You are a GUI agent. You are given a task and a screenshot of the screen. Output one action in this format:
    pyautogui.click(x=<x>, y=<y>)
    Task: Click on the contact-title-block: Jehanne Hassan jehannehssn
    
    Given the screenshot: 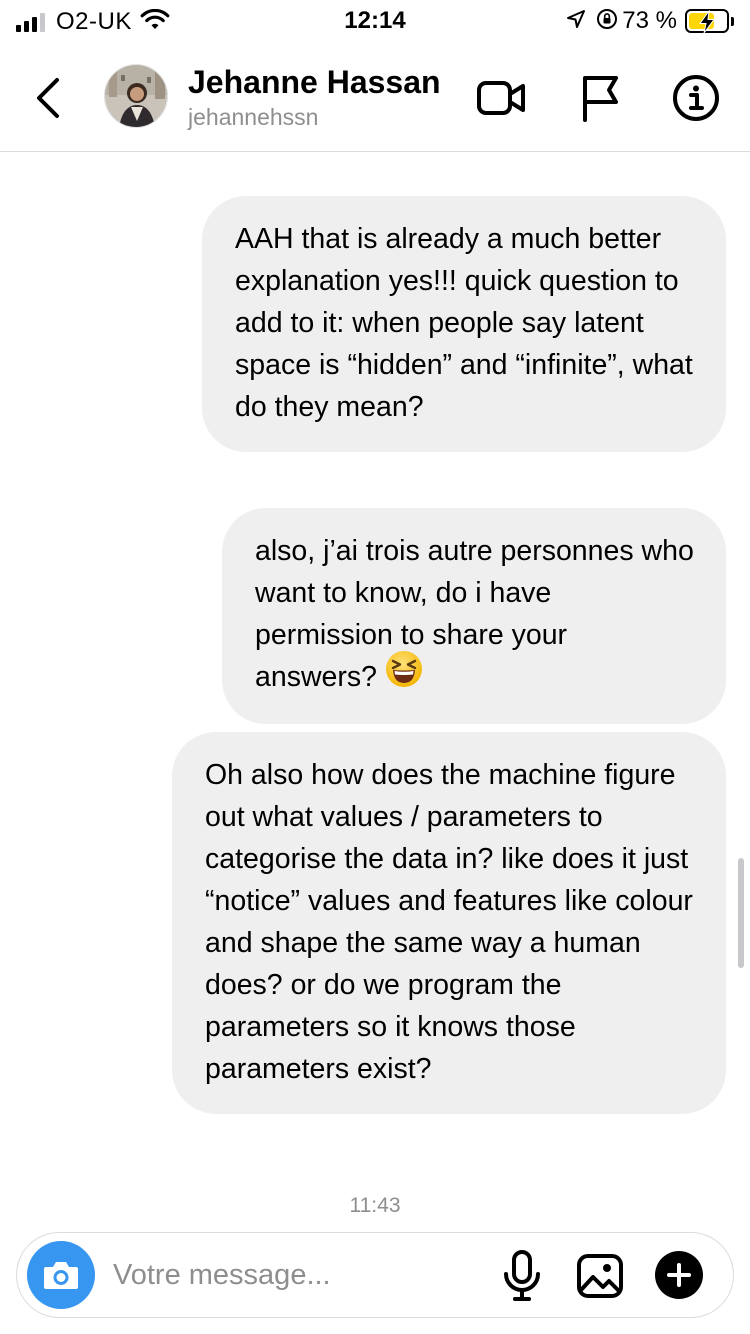 What is the action you would take?
    pyautogui.click(x=314, y=97)
    